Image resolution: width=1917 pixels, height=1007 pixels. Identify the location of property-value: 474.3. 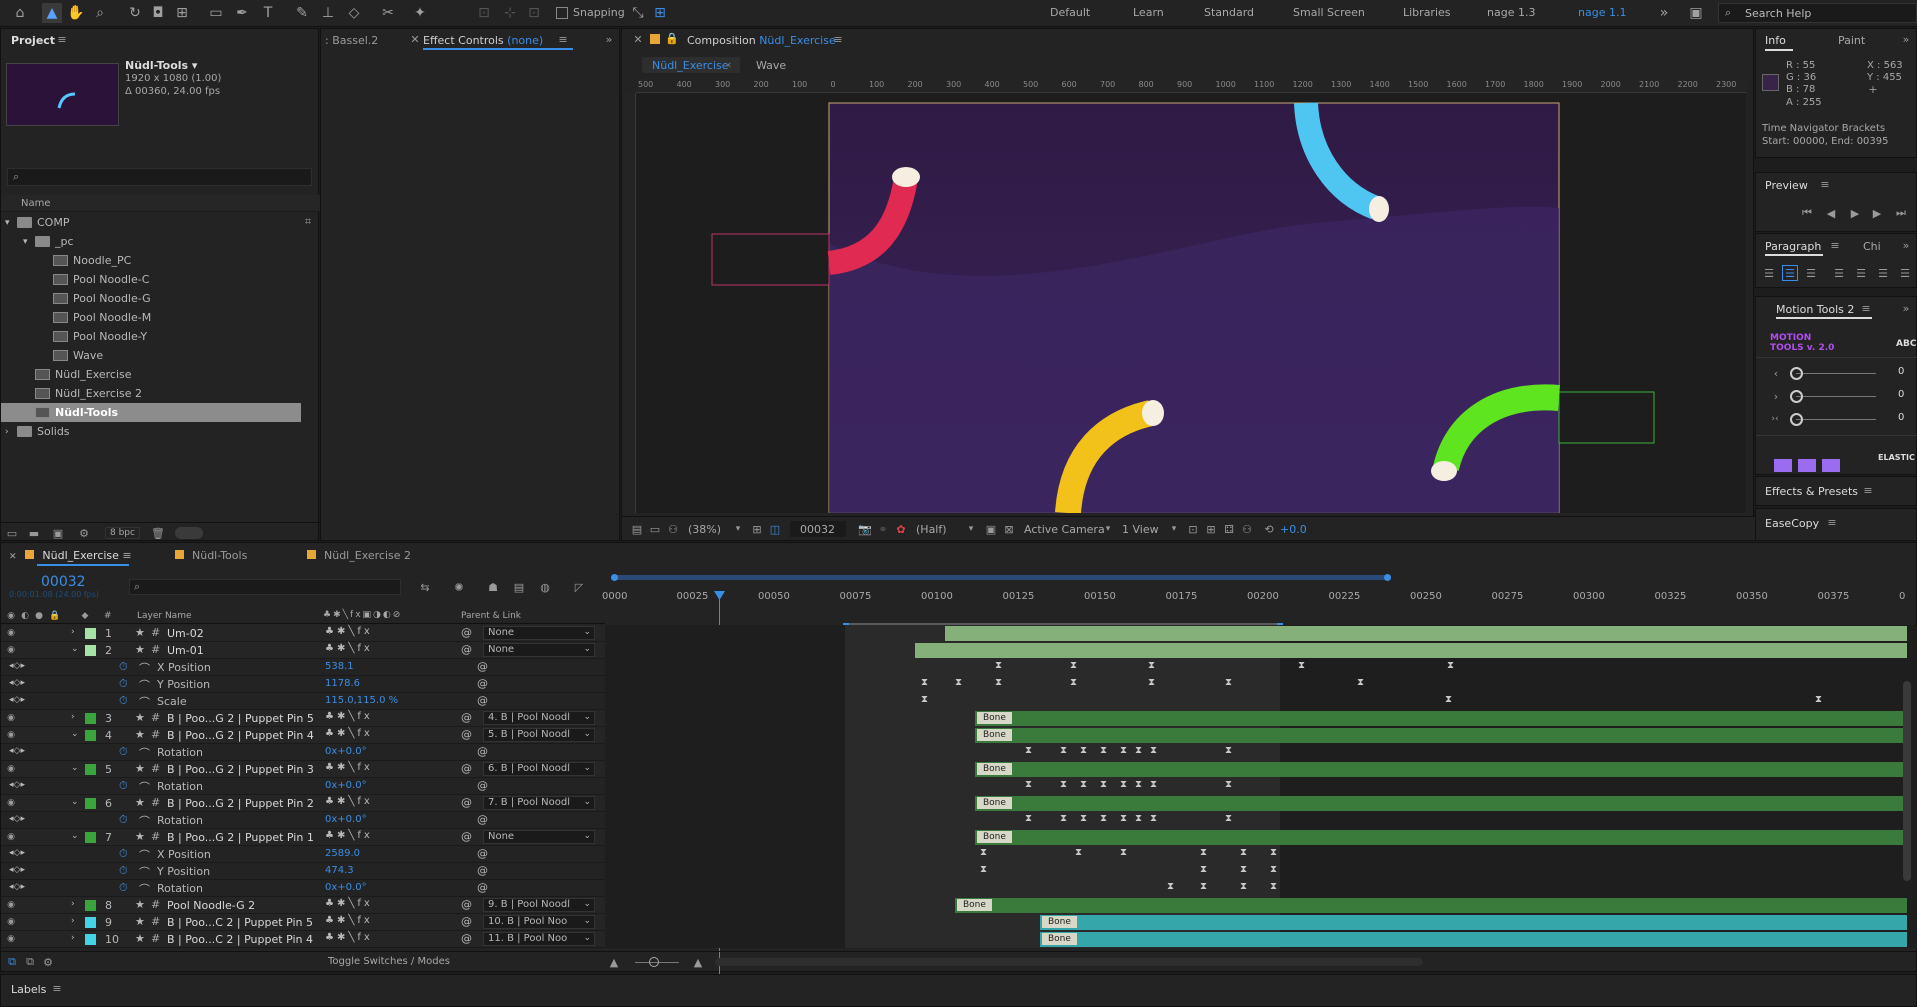
(339, 870).